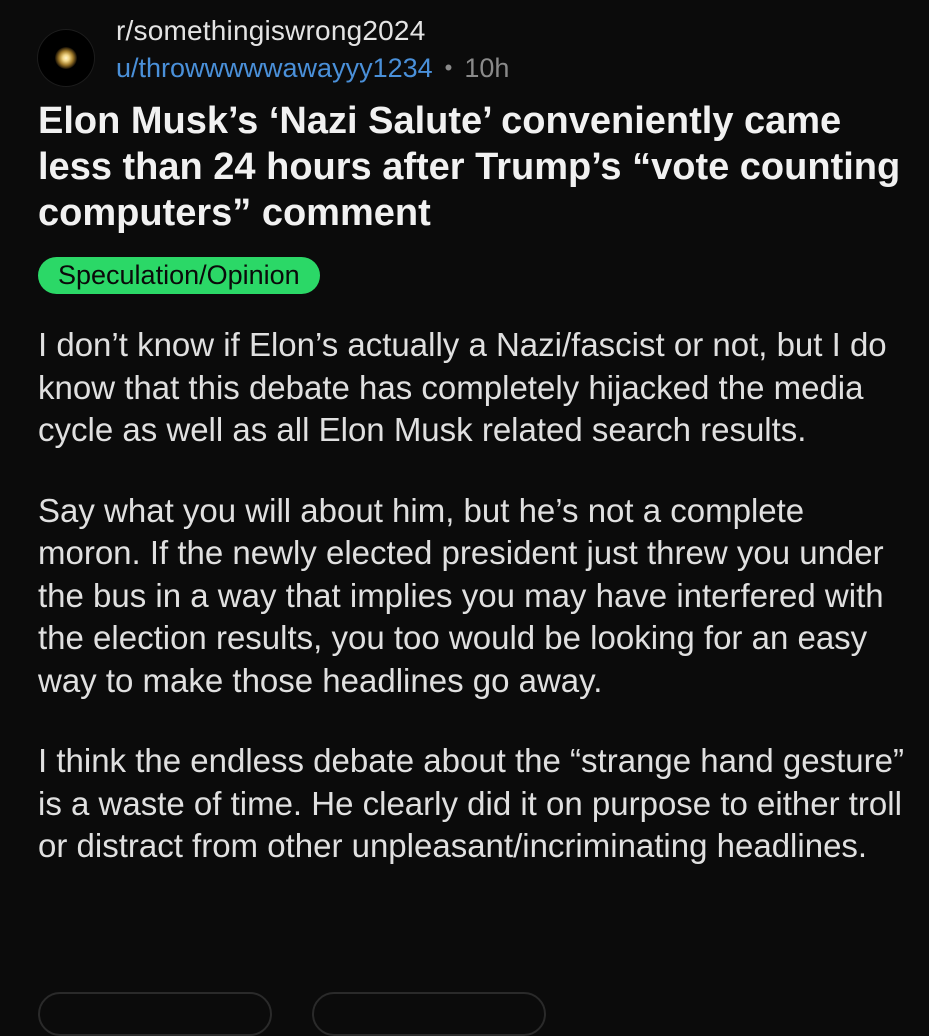 This screenshot has height=1036, width=929. I want to click on subreddit-avatar, so click(66, 58).